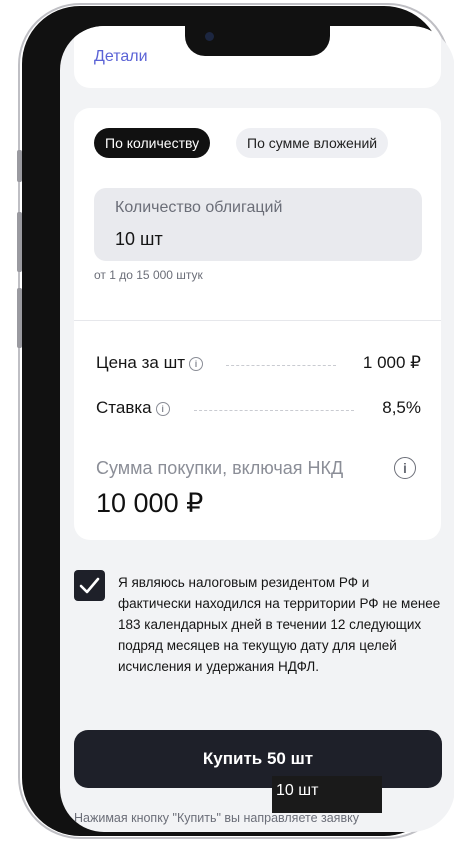  Describe the element at coordinates (121, 57) in the screenshot. I see `details-link: Детали` at that location.